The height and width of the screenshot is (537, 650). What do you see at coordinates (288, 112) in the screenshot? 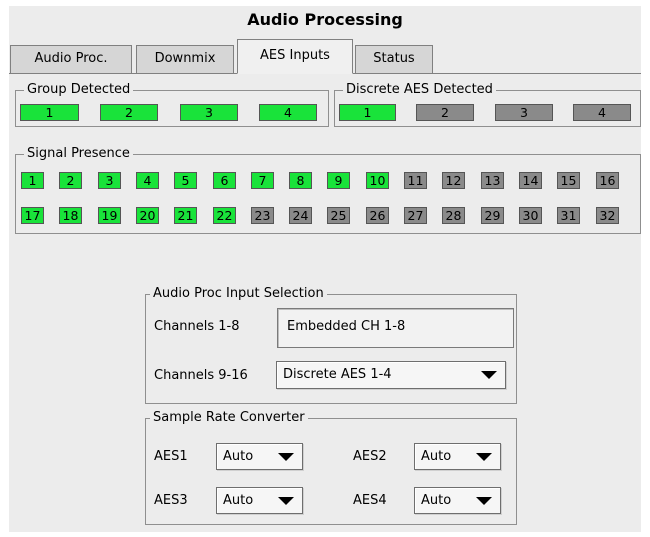
I see `group-indicator-4: 4` at bounding box center [288, 112].